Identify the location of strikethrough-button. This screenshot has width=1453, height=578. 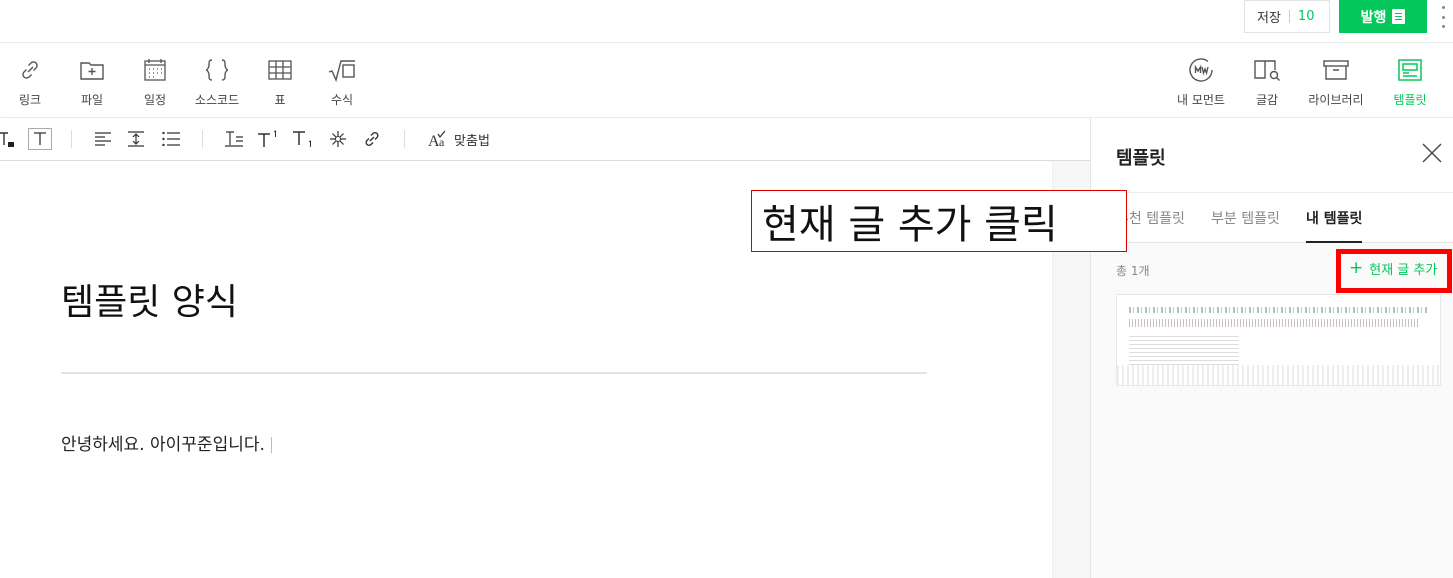
(234, 139).